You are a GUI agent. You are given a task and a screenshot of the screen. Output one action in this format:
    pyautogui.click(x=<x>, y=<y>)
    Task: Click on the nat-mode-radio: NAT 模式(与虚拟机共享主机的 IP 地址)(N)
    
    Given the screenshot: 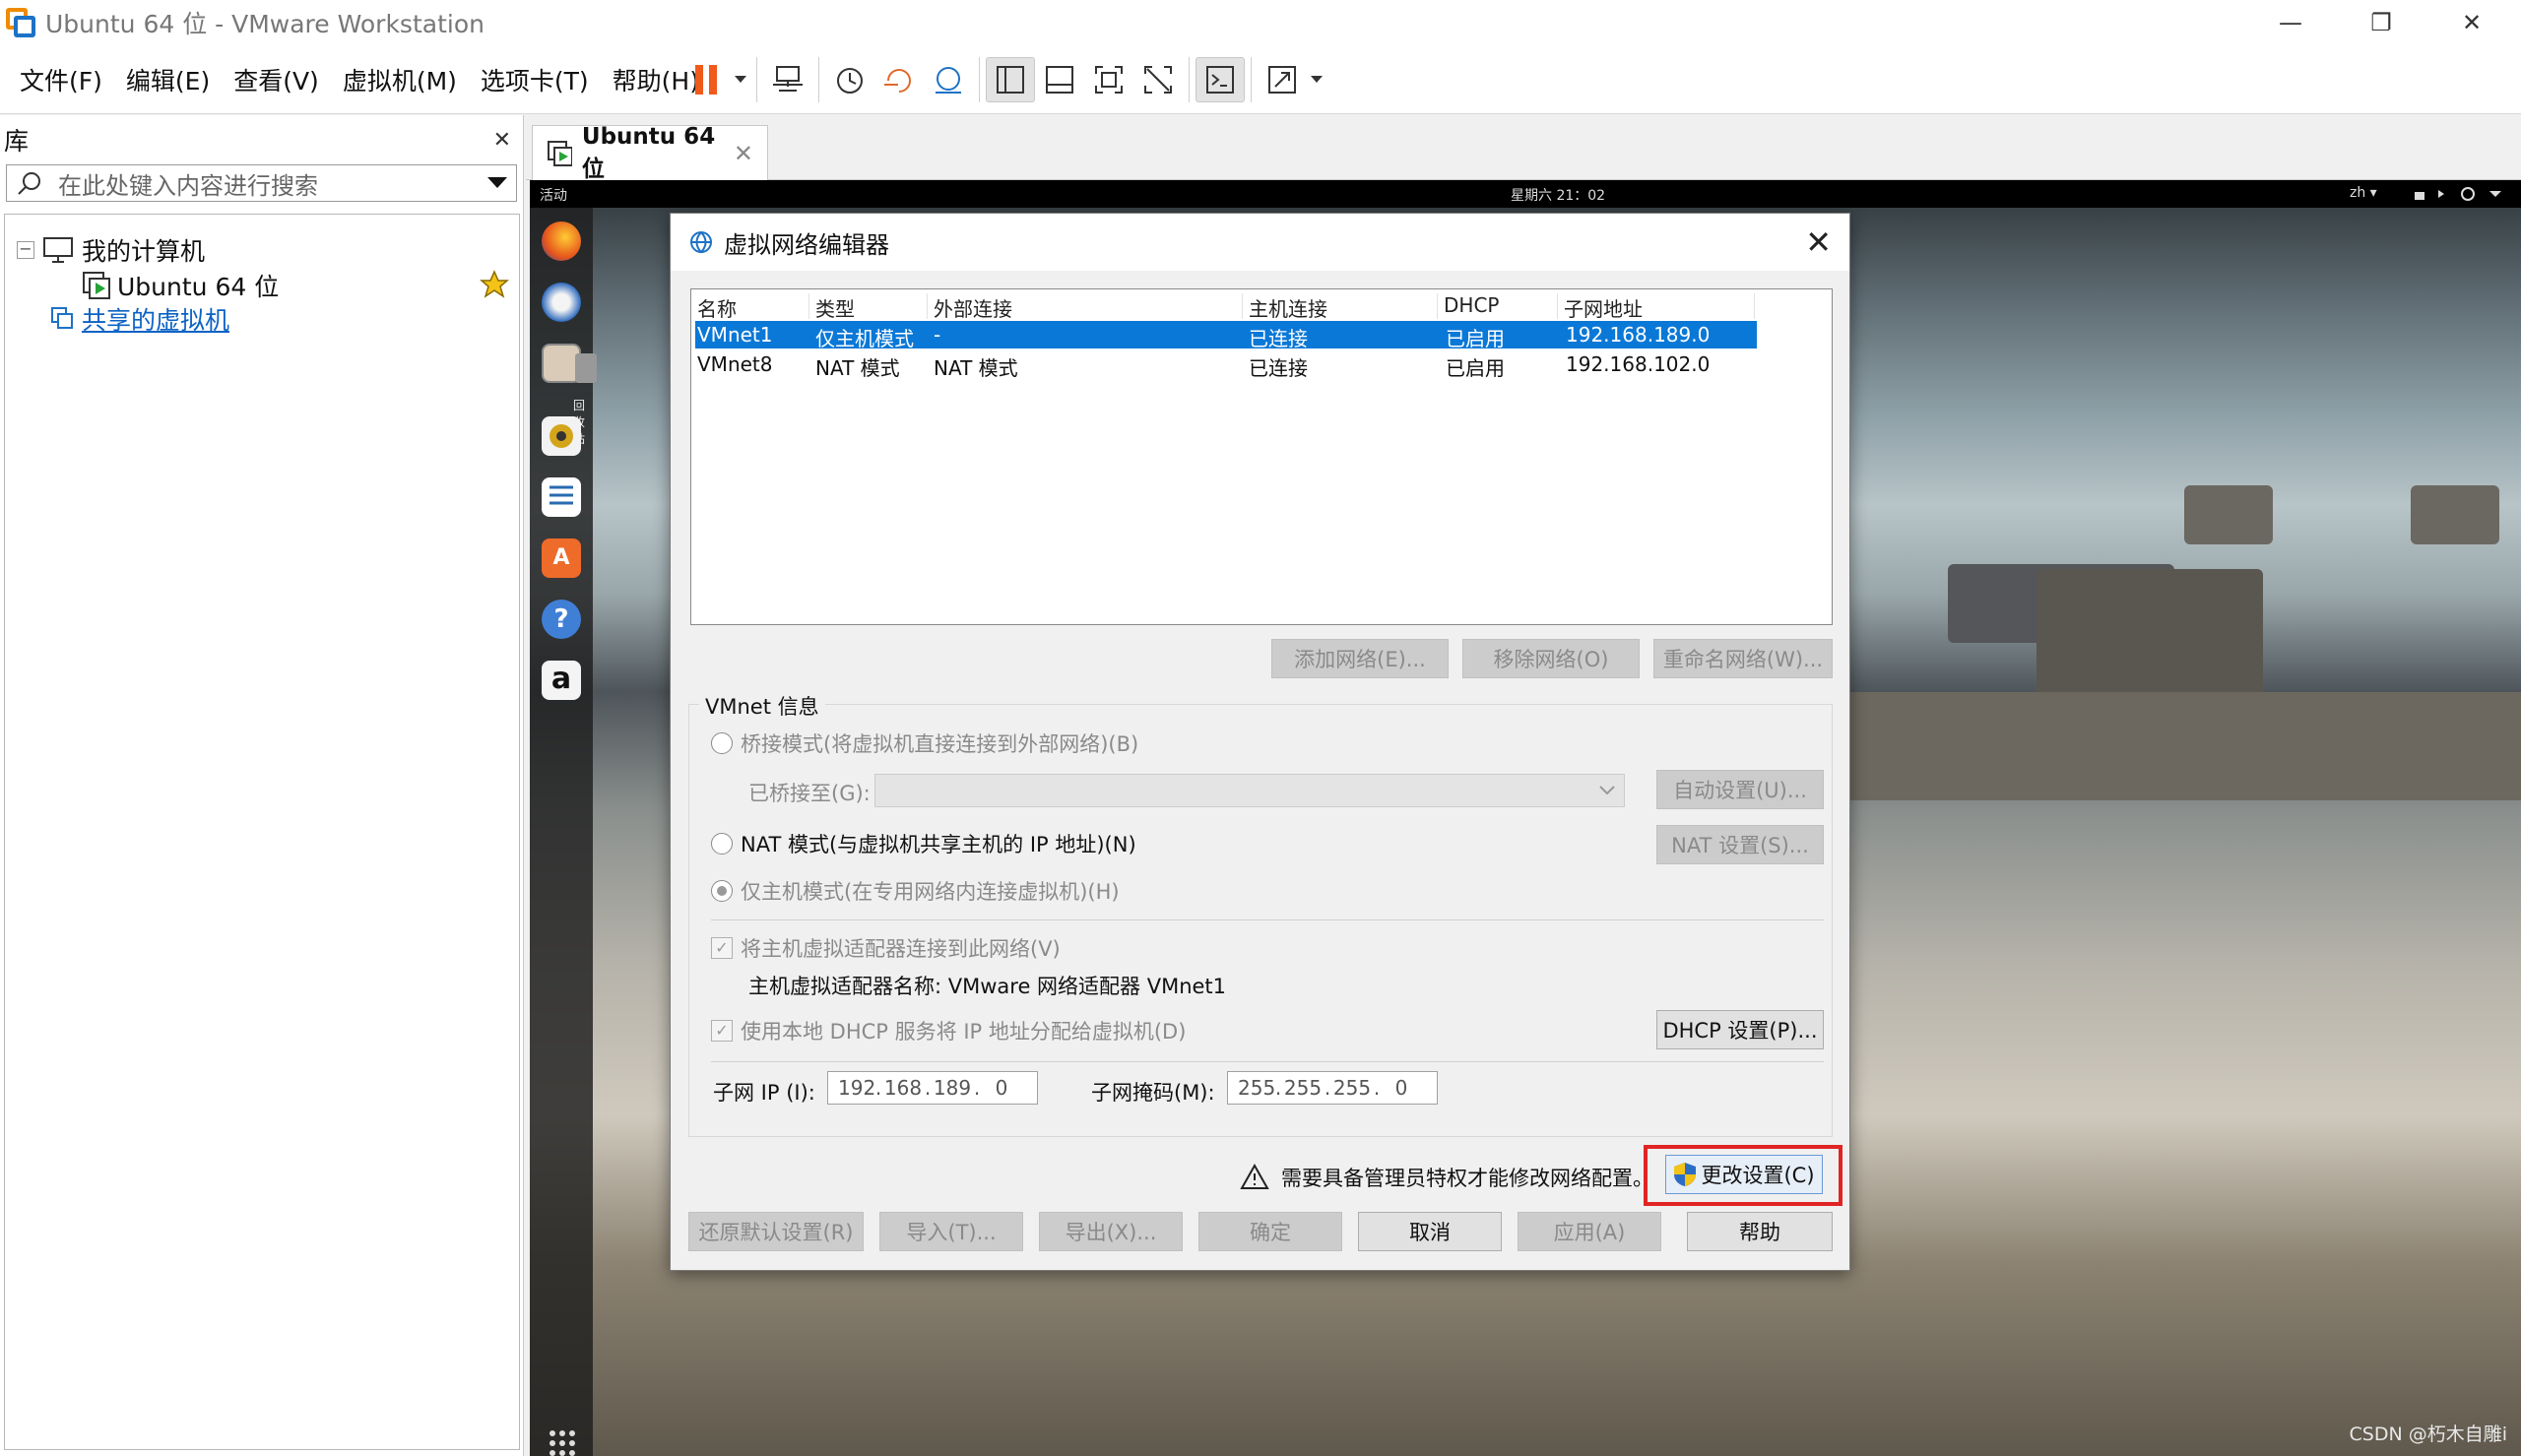 What is the action you would take?
    pyautogui.click(x=923, y=843)
    